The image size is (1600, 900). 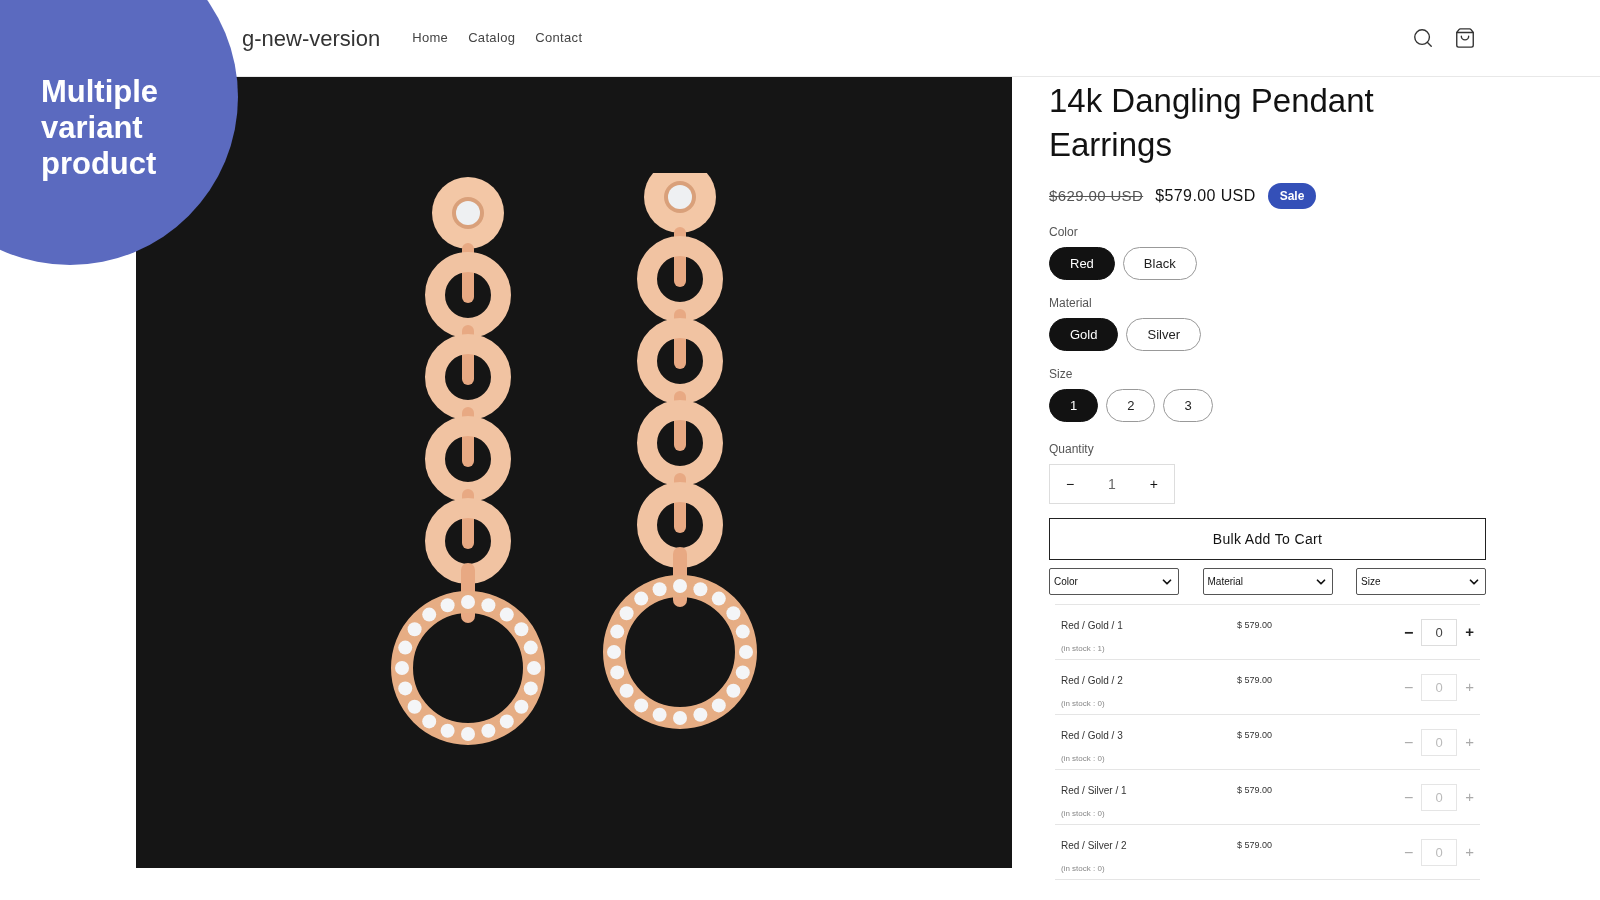 I want to click on cart-icon, so click(x=1465, y=38).